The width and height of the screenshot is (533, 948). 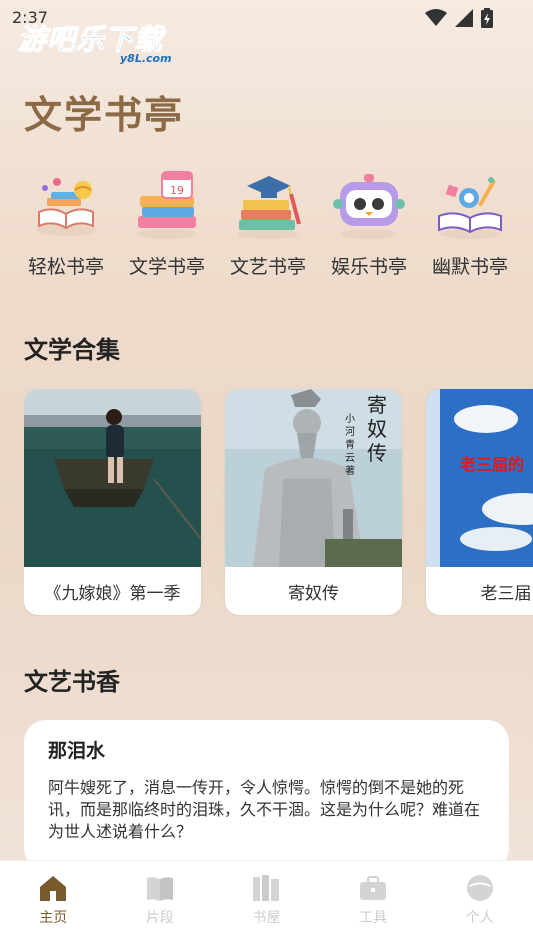 What do you see at coordinates (160, 904) in the screenshot?
I see `tab-fragments: 片段` at bounding box center [160, 904].